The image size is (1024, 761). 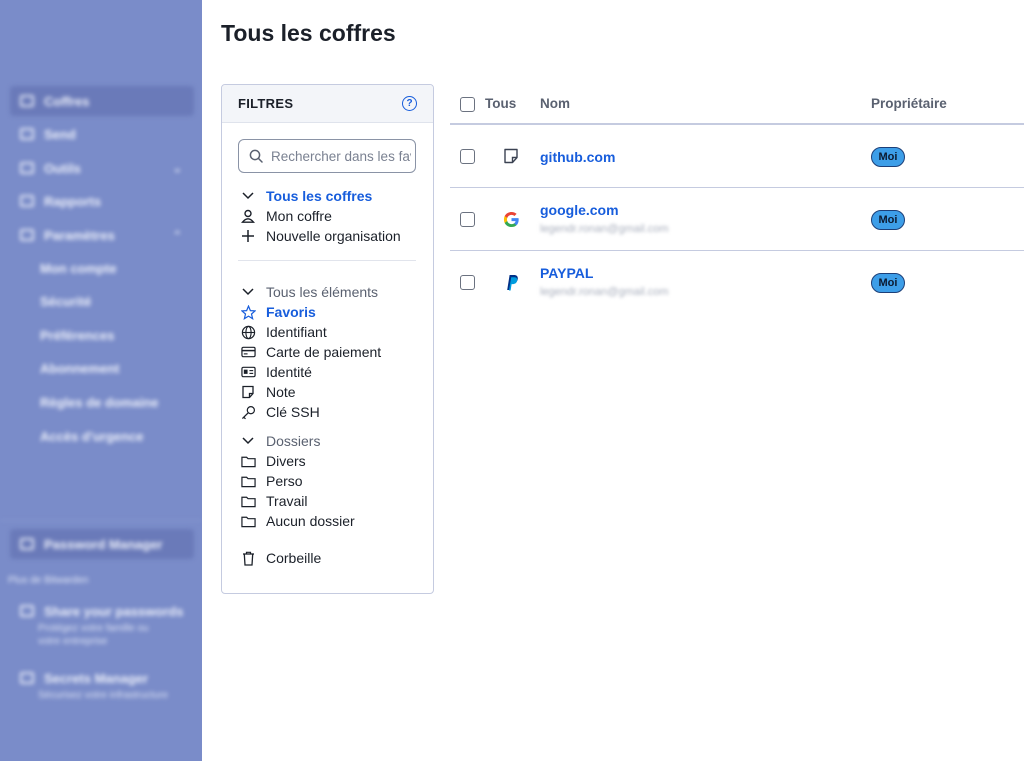 I want to click on filter-label: Carte de paiement, so click(x=324, y=352).